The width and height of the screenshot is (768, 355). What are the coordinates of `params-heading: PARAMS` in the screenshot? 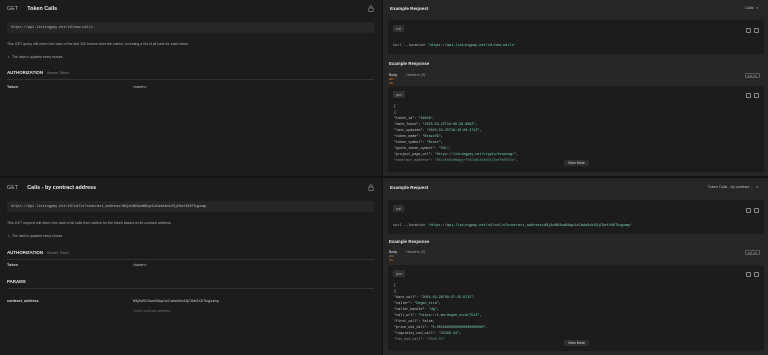 It's located at (16, 281).